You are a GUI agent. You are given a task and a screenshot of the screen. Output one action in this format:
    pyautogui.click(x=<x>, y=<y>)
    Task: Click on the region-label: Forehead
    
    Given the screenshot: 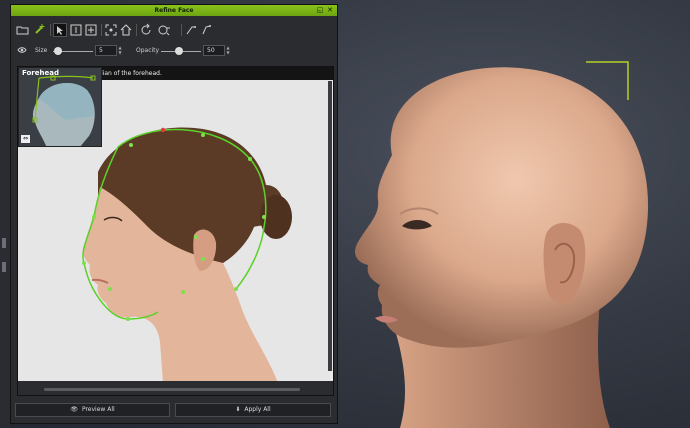 What is the action you would take?
    pyautogui.click(x=40, y=73)
    